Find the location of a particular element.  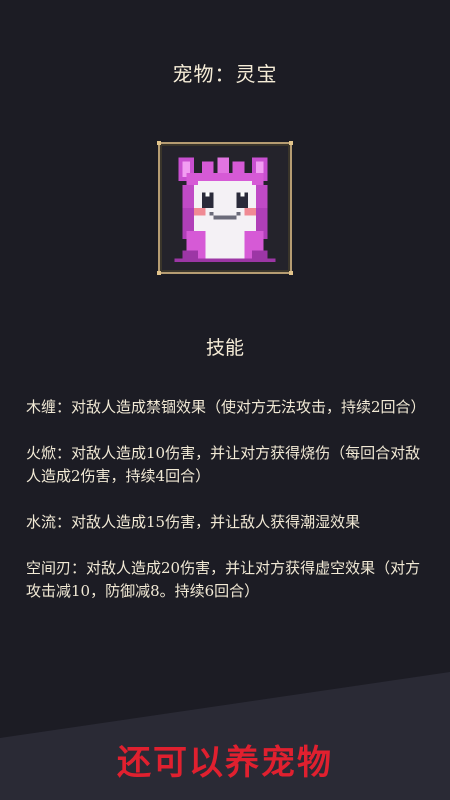

pet-portrait-frame is located at coordinates (225, 208).